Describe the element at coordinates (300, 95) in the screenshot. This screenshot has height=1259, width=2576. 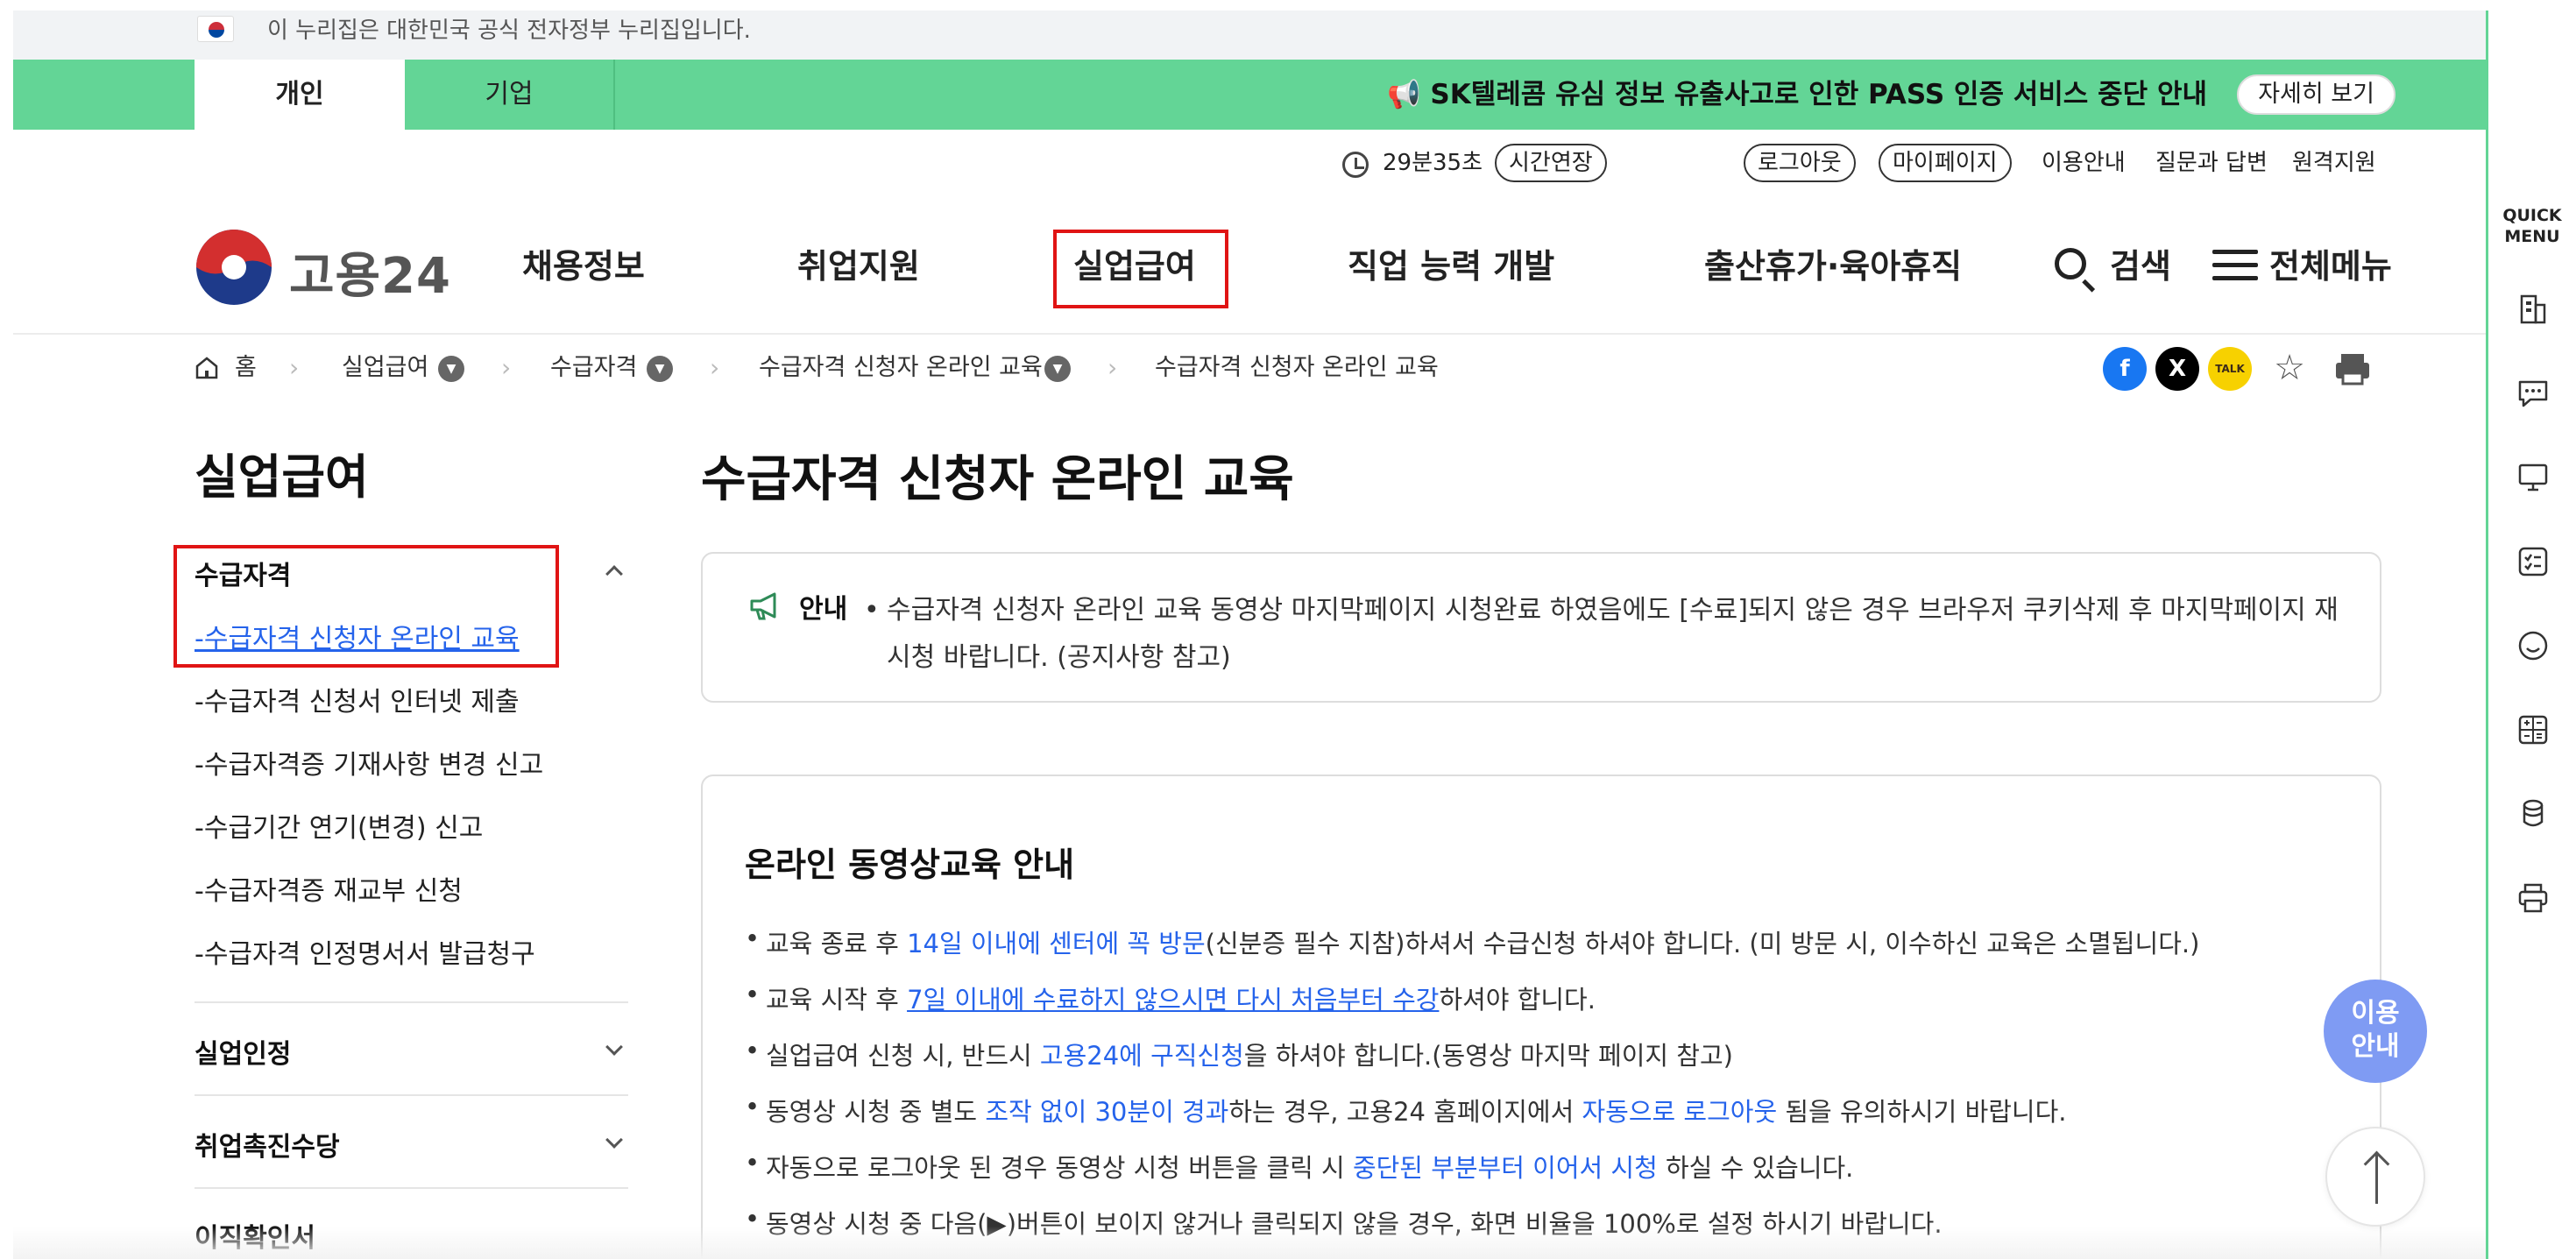
I see `tab-personal: 개인` at that location.